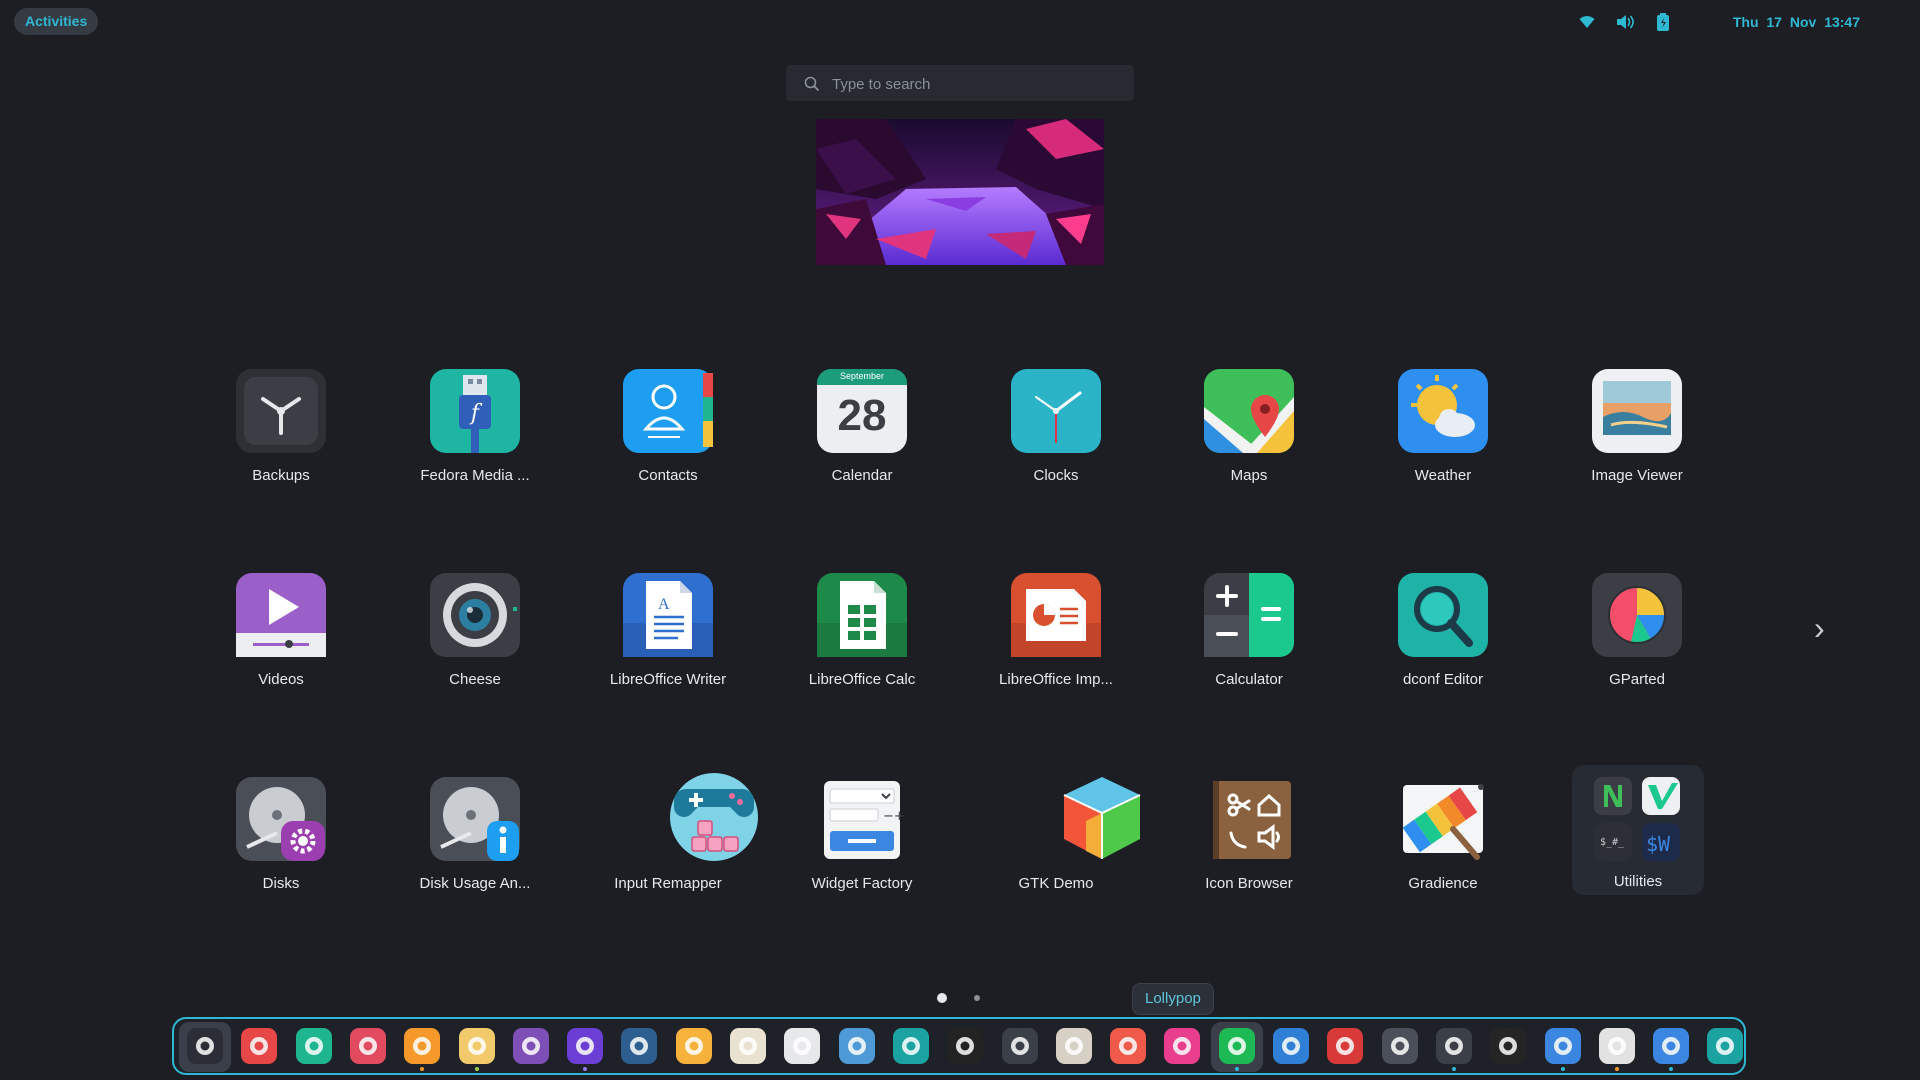  I want to click on folder-utilities: $_#_ $W Utilities, so click(1638, 830).